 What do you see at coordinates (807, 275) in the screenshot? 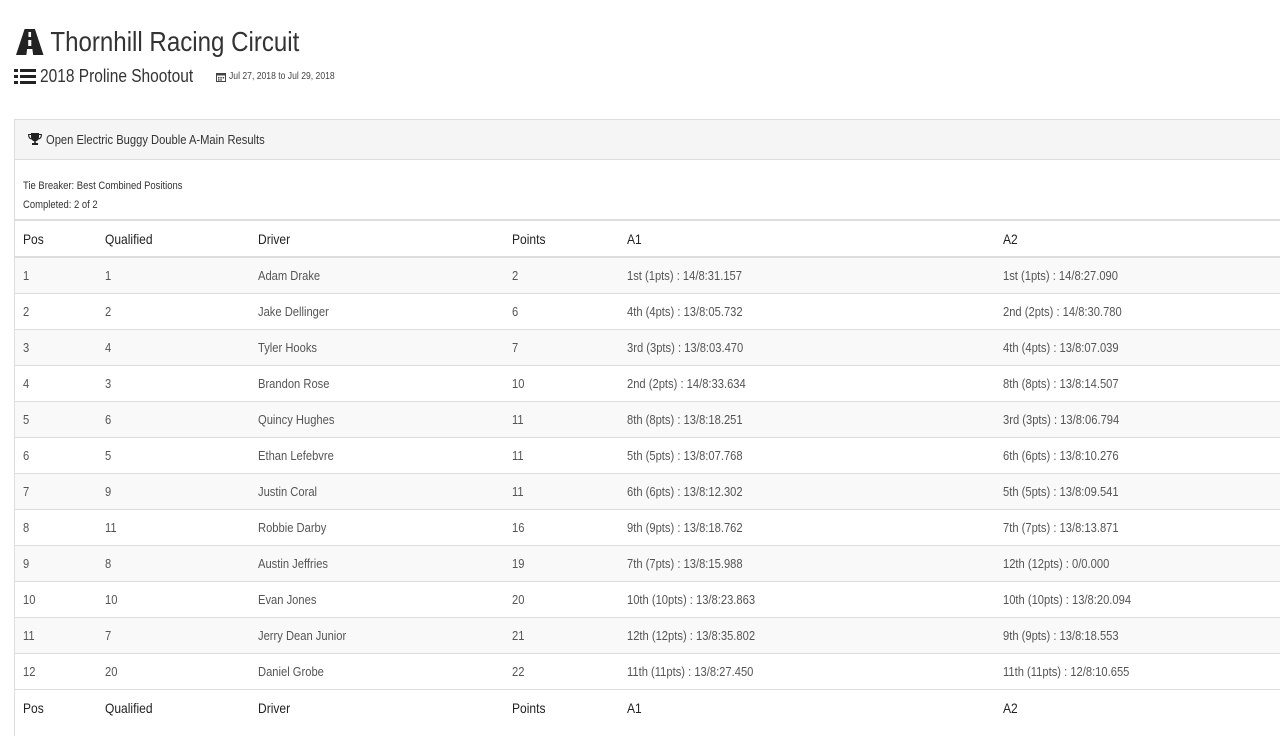
I see `cell-a1: 1st (1pts) : 14/8:31.157` at bounding box center [807, 275].